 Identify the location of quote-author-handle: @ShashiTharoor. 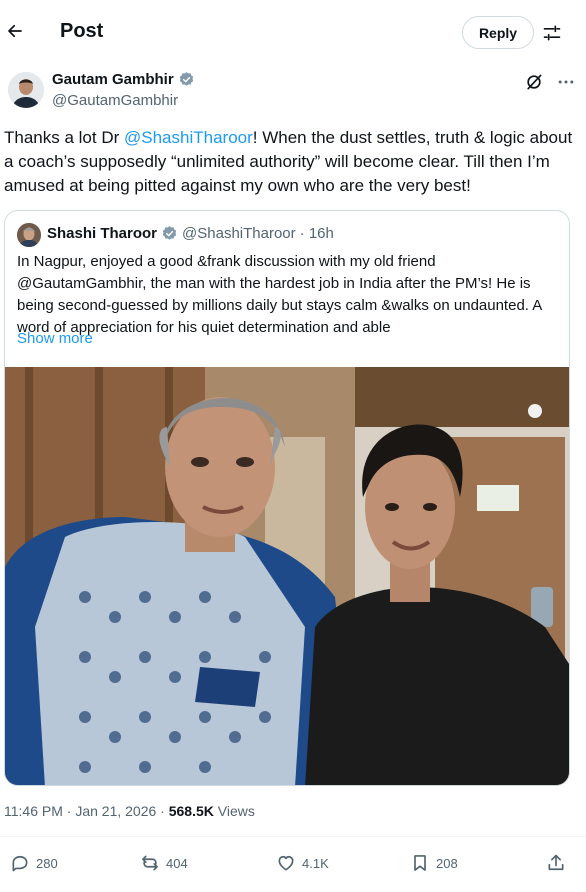
(239, 233).